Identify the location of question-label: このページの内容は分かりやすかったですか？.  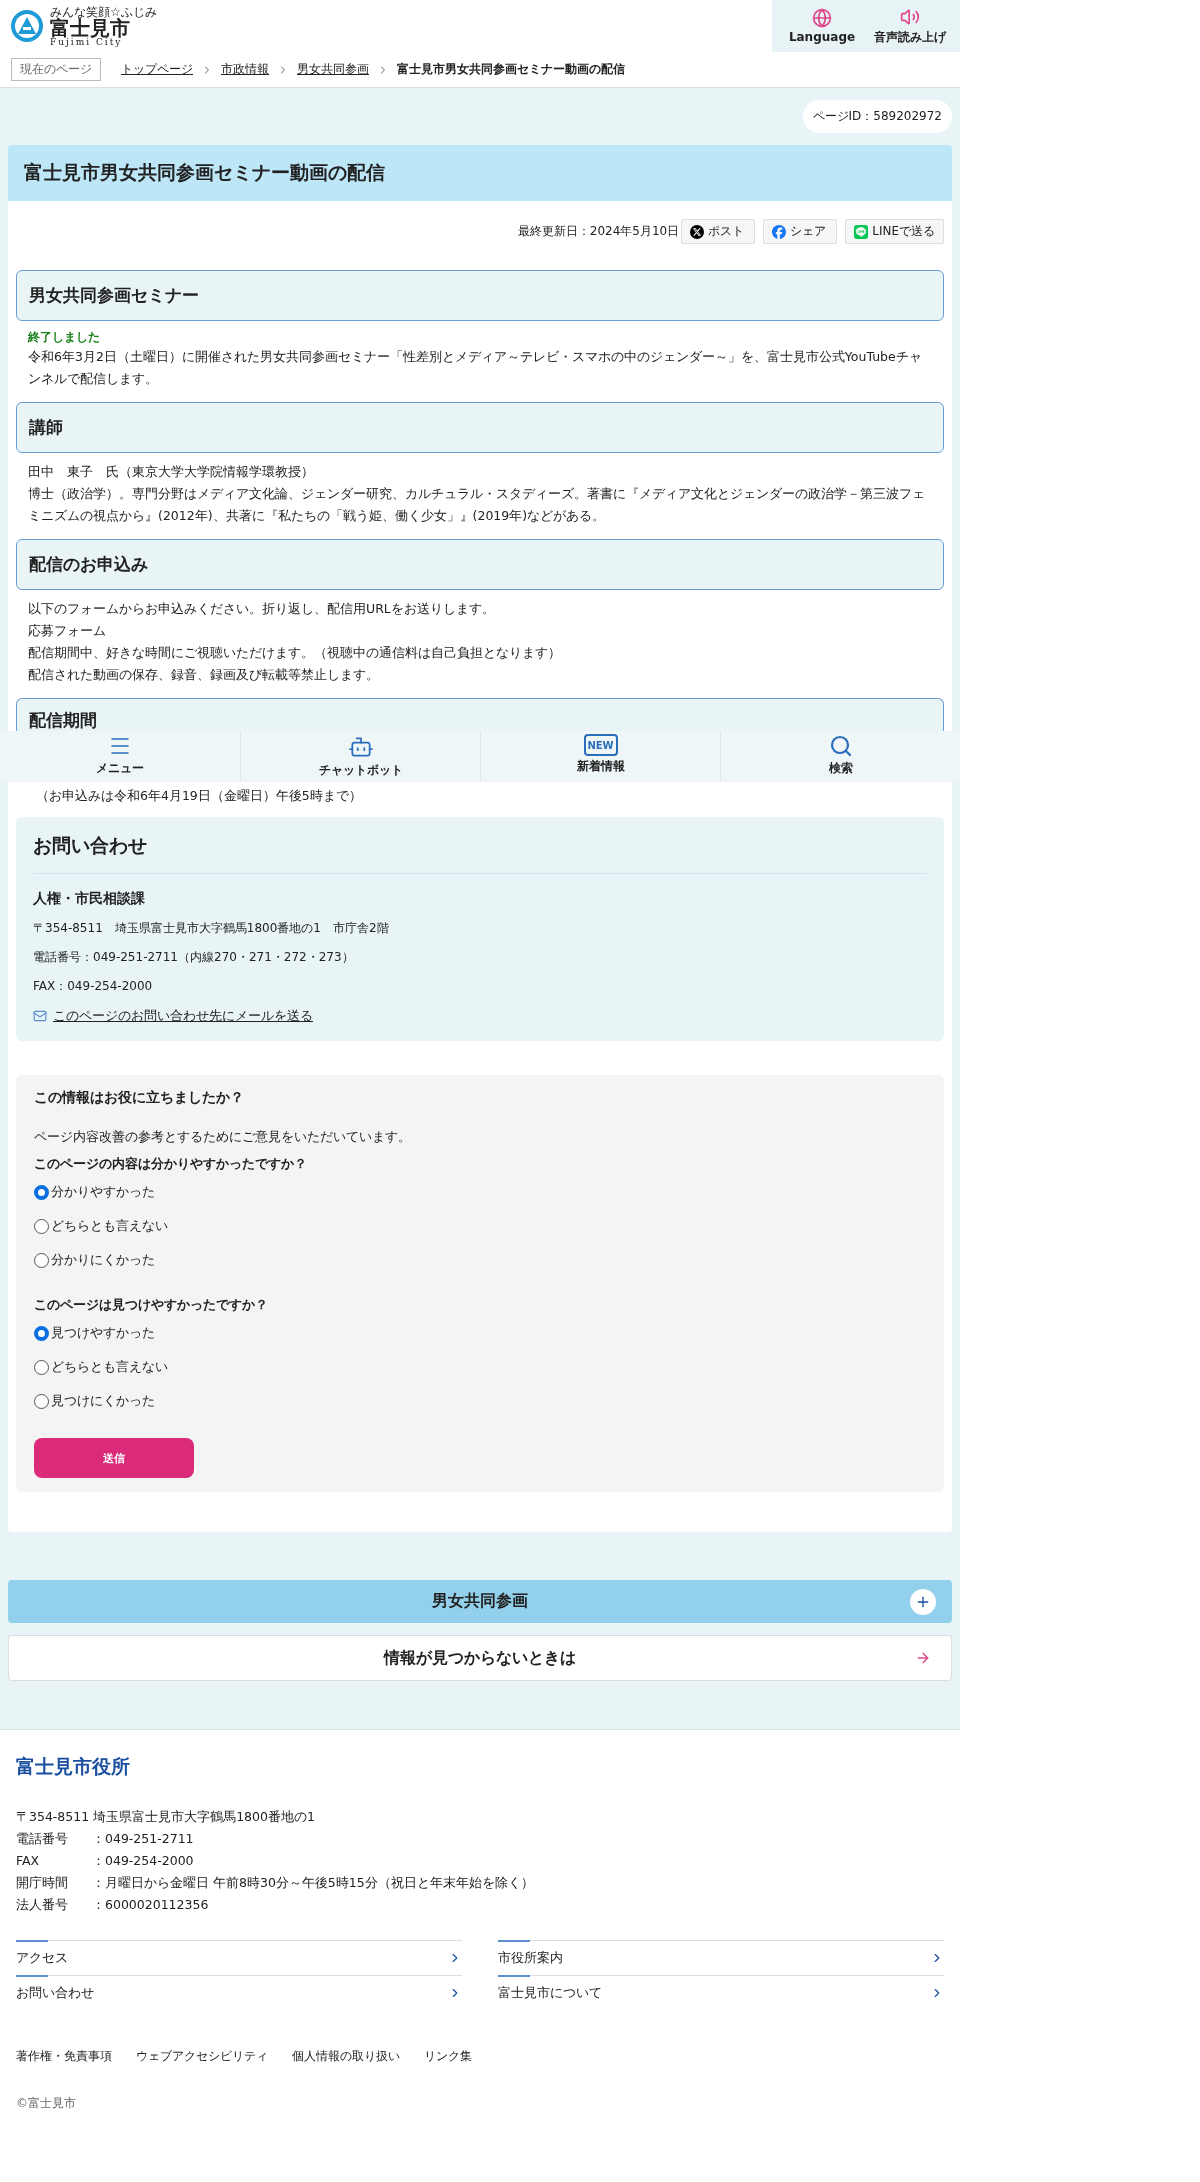
(171, 1164).